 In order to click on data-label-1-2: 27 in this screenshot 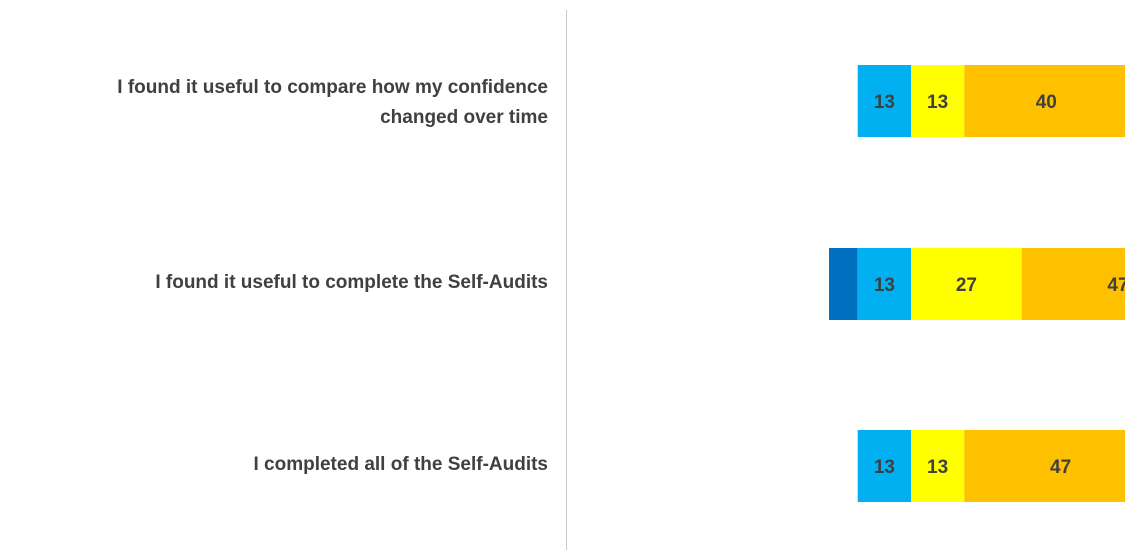, I will do `click(966, 285)`.